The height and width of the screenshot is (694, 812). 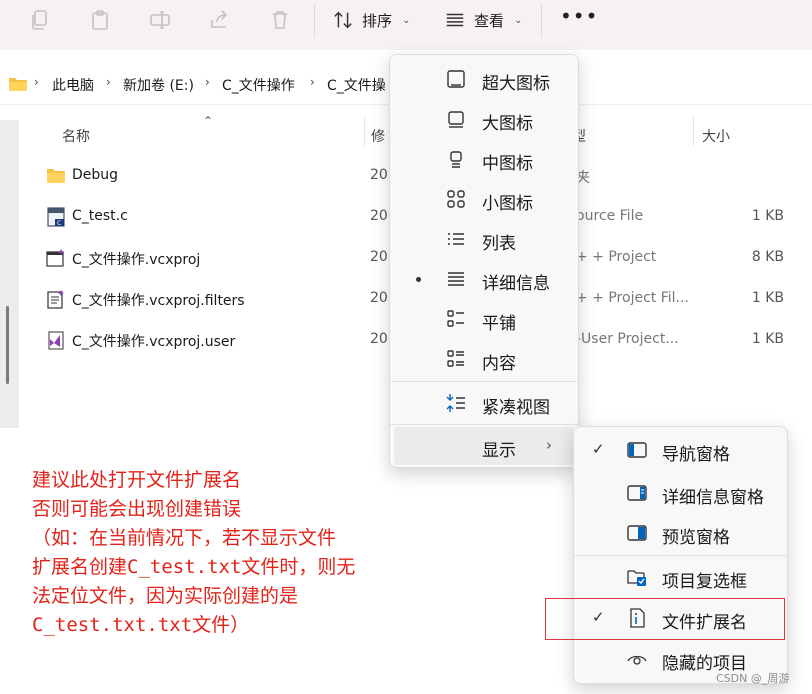 What do you see at coordinates (484, 79) in the screenshot?
I see `menu-item-extra-large-icons: 超大图标` at bounding box center [484, 79].